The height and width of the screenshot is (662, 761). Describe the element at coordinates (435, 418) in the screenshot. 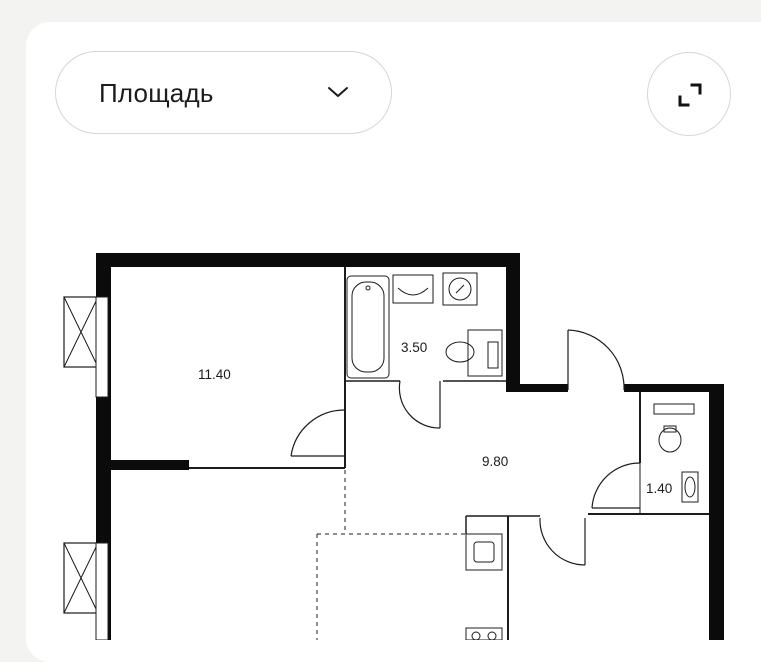

I see `room-area-labels: 11.40 3.50 9.80 1.40` at that location.